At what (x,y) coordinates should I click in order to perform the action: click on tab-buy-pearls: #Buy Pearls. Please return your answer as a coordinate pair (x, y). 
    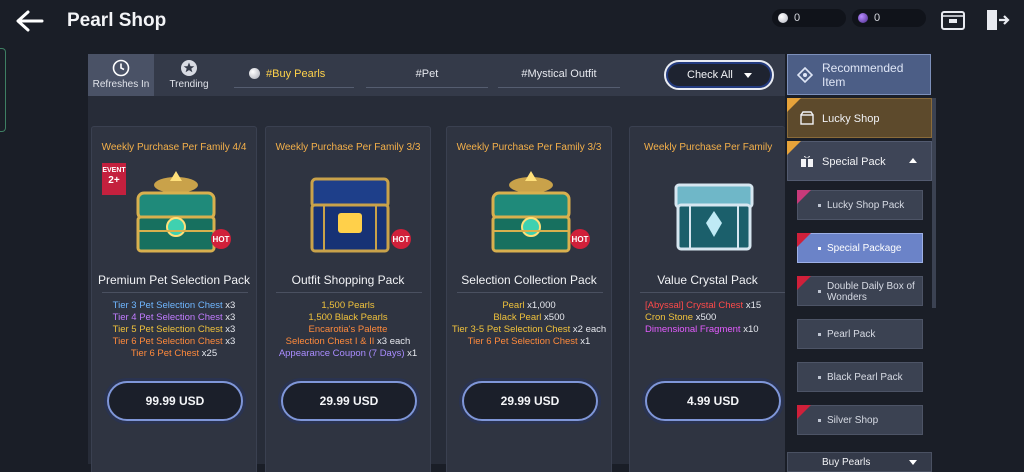
    Looking at the image, I should click on (311, 74).